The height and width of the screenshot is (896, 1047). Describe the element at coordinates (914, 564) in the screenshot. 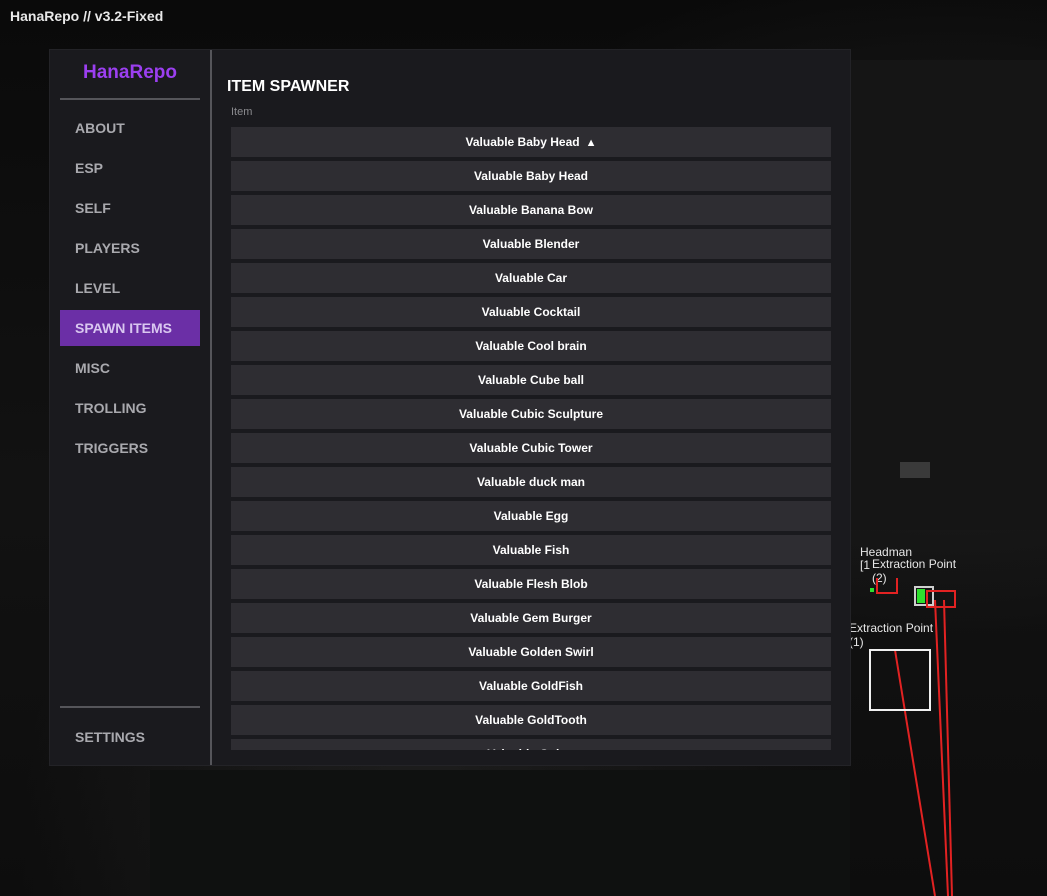

I see `esp-extraction-2-label: Extraction Point` at that location.